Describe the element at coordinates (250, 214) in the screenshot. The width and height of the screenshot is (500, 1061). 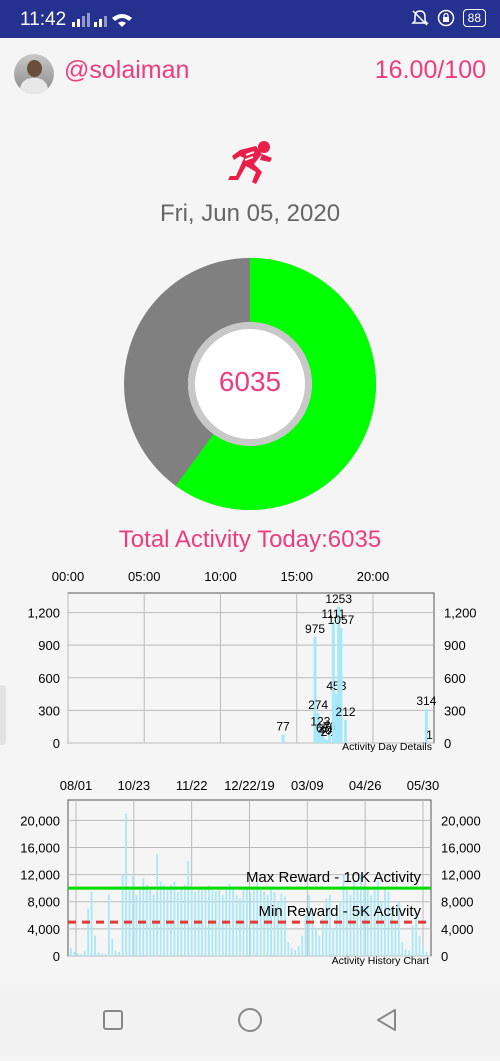
I see `current-date: Fri, Jun 05, 2020` at that location.